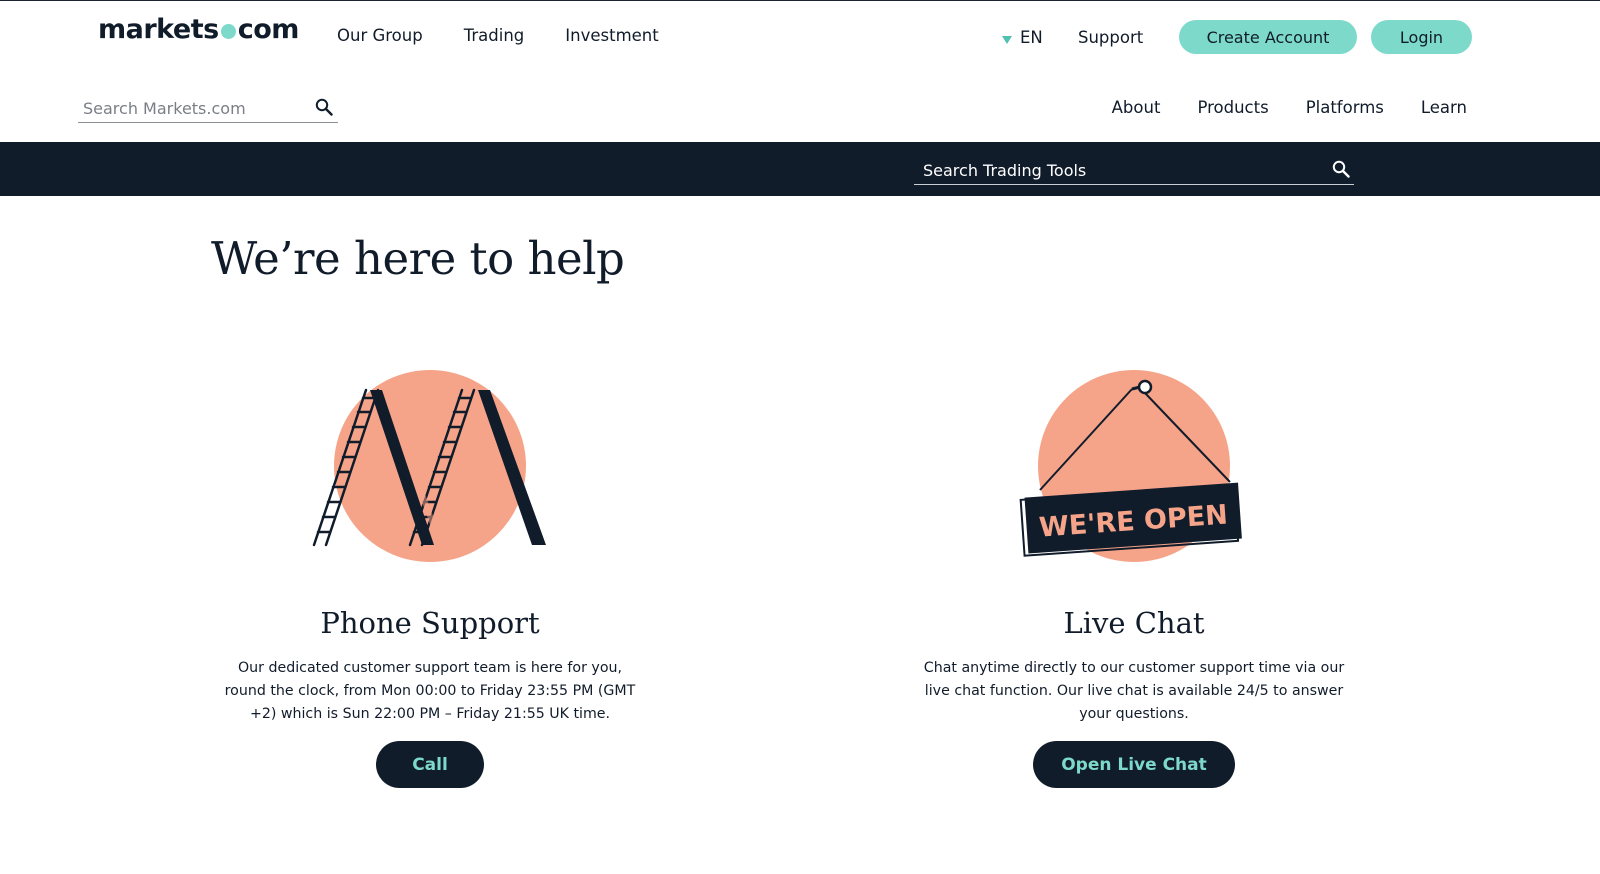 The width and height of the screenshot is (1600, 874). What do you see at coordinates (800, 169) in the screenshot?
I see `trading-tools-bar` at bounding box center [800, 169].